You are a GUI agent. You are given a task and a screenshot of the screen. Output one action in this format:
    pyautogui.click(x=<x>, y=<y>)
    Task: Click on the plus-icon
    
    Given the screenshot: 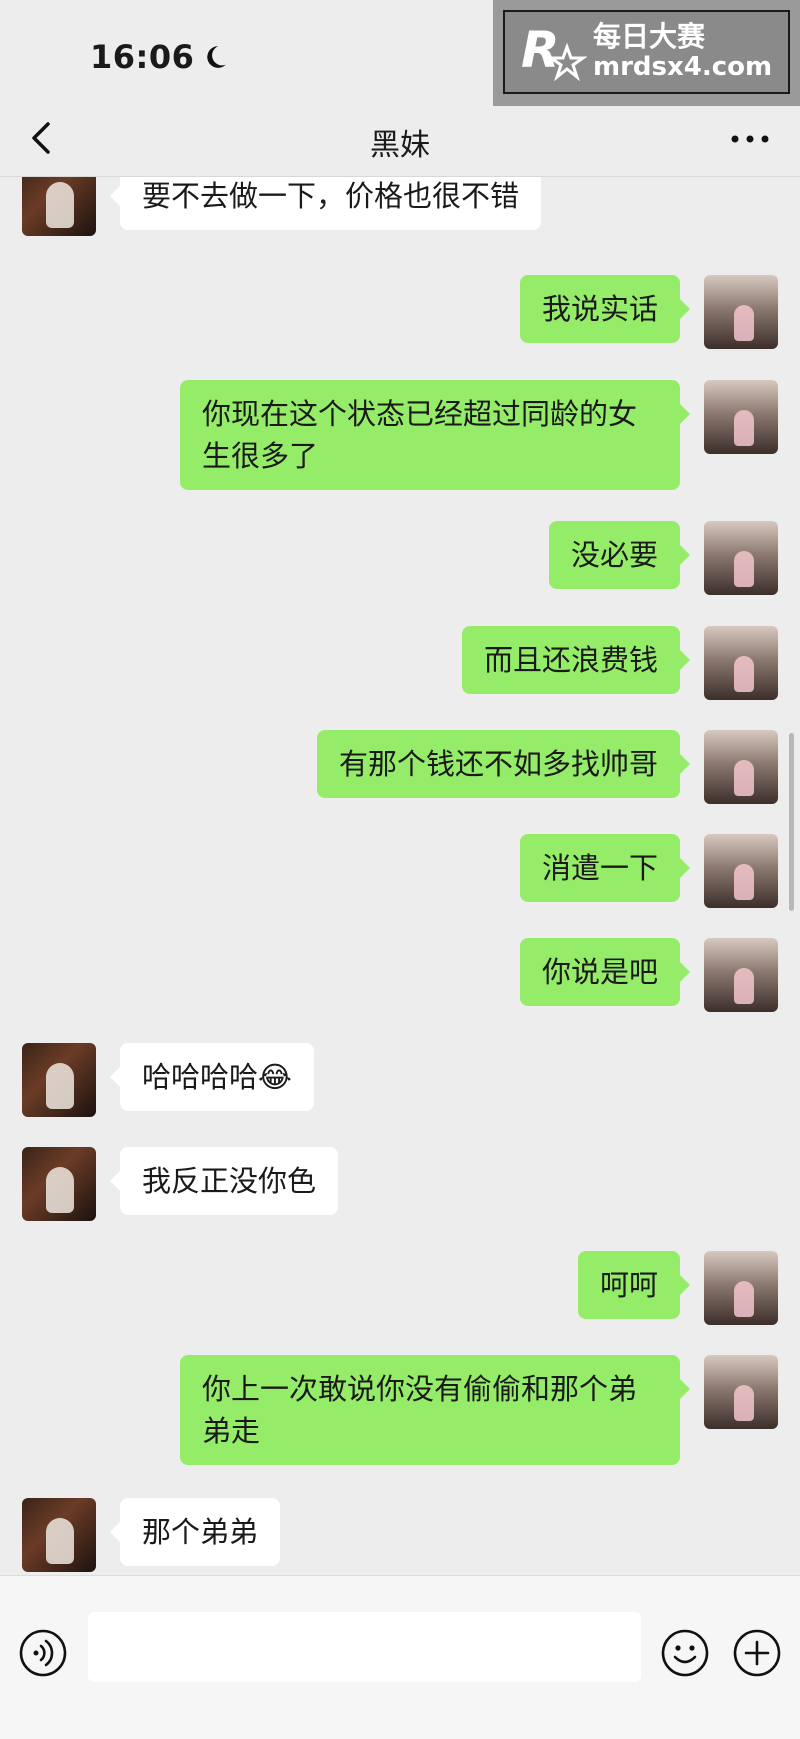 What is the action you would take?
    pyautogui.click(x=757, y=1653)
    